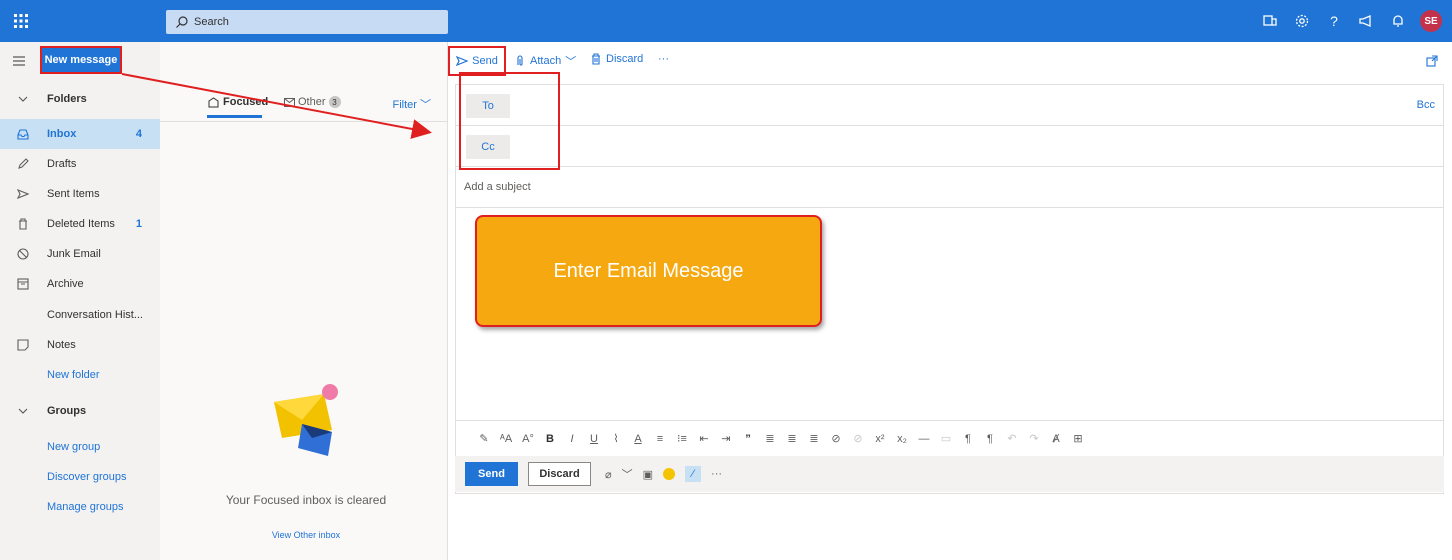 The height and width of the screenshot is (560, 1452). Describe the element at coordinates (23, 164) in the screenshot. I see `pencil-icon` at that location.